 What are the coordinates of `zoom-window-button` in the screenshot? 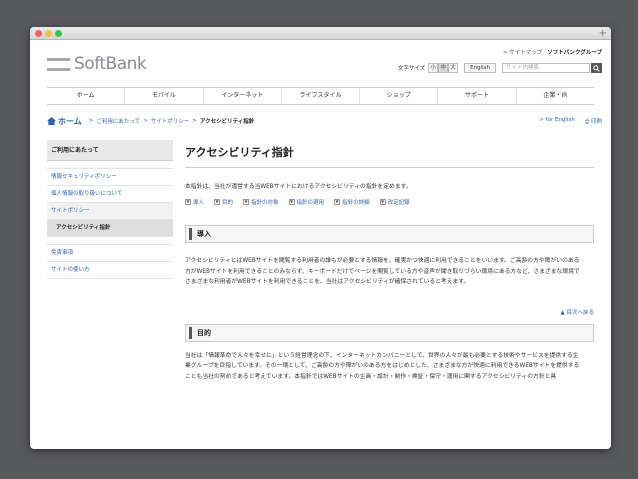 It's located at (58, 33).